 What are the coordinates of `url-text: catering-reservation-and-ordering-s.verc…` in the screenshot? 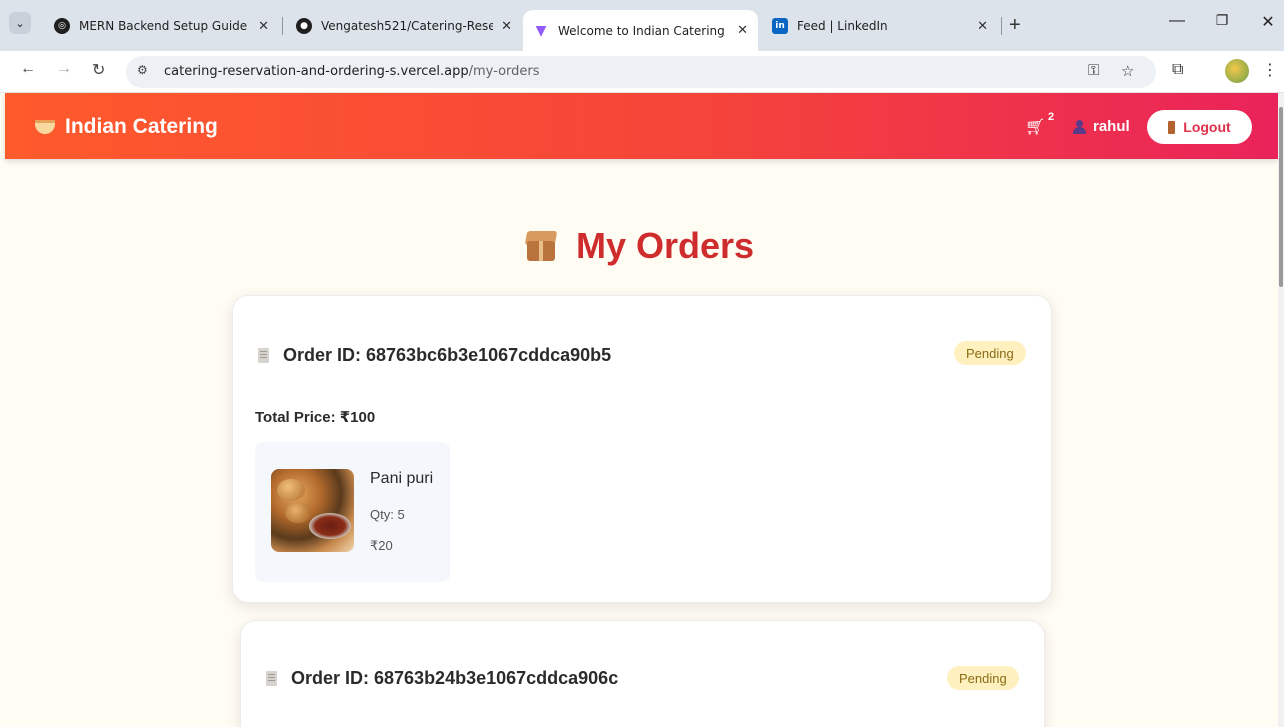 It's located at (352, 71).